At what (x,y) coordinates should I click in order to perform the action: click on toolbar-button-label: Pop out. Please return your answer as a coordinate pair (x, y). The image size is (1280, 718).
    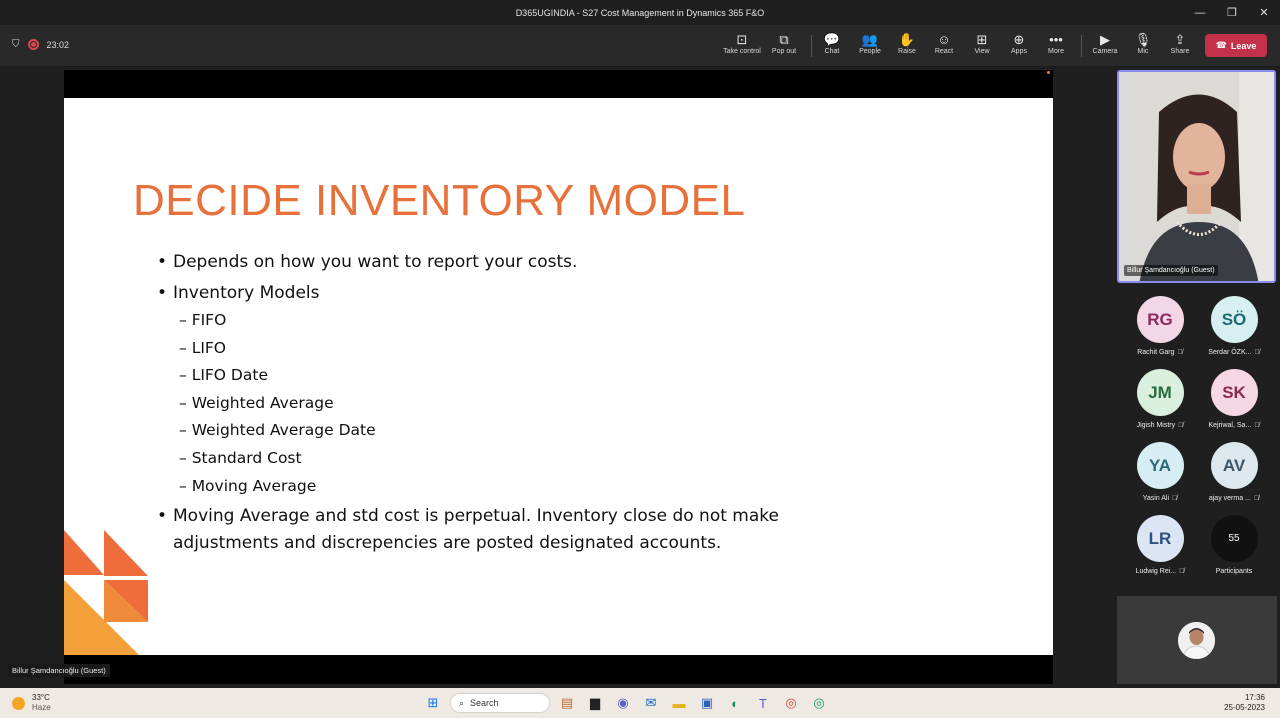
    Looking at the image, I should click on (784, 51).